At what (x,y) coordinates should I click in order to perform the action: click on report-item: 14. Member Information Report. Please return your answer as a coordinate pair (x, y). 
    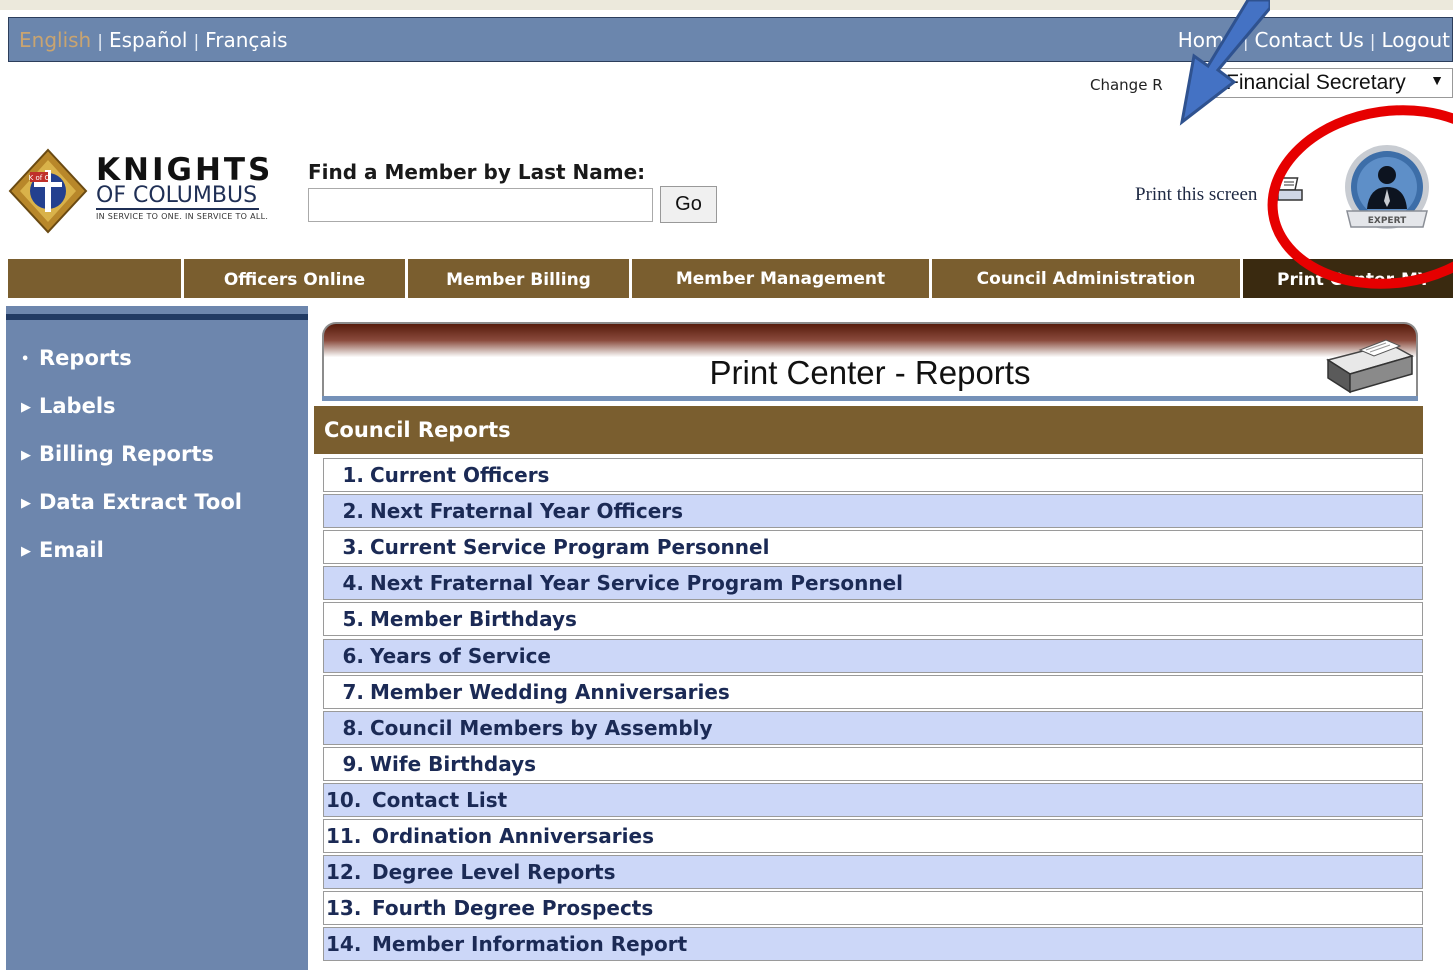
    Looking at the image, I should click on (873, 944).